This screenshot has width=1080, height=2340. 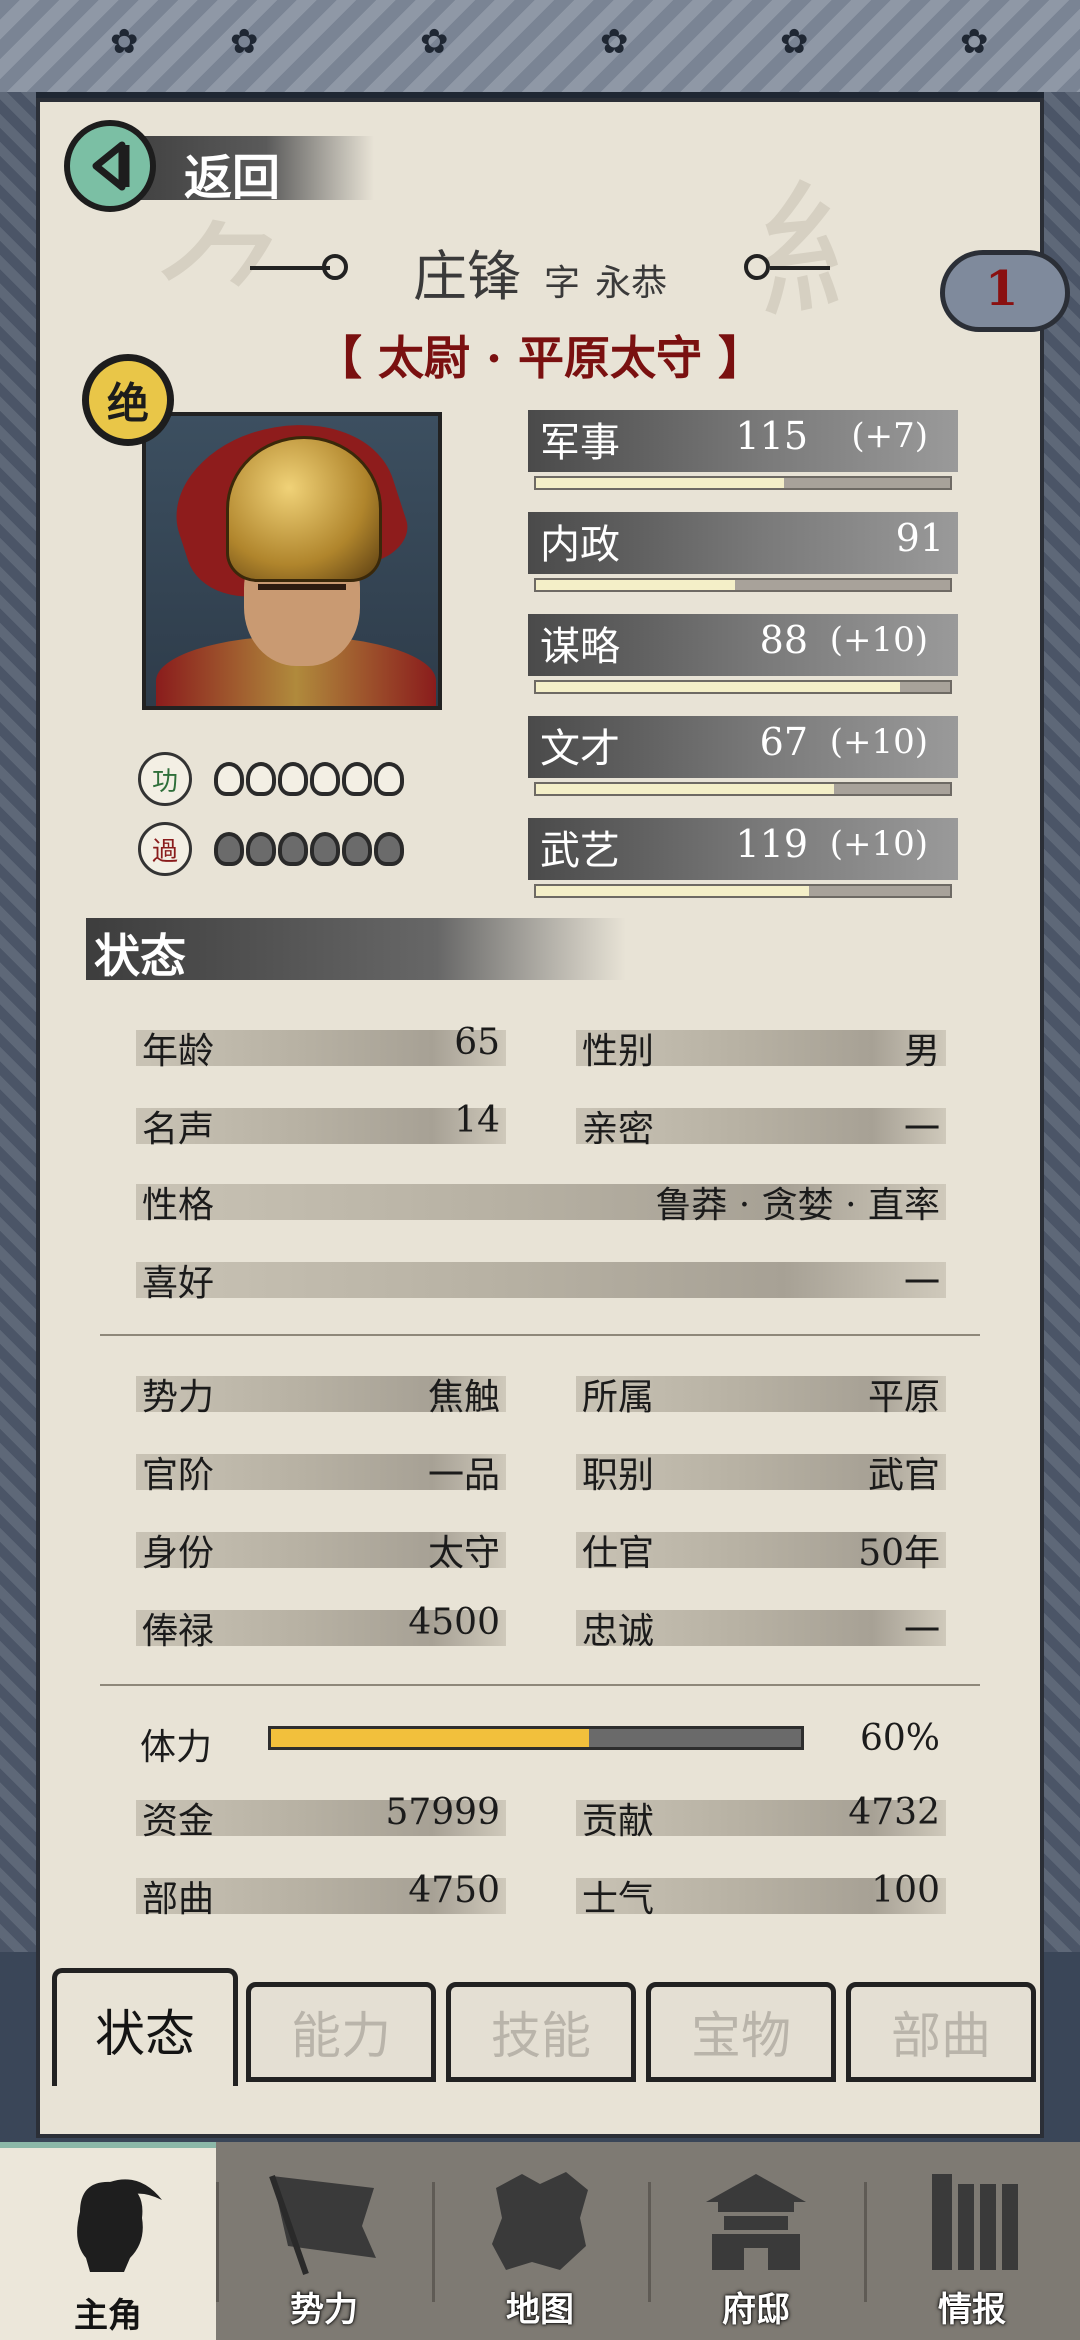 I want to click on info-row-troops: 部曲 4750, so click(x=321, y=1895).